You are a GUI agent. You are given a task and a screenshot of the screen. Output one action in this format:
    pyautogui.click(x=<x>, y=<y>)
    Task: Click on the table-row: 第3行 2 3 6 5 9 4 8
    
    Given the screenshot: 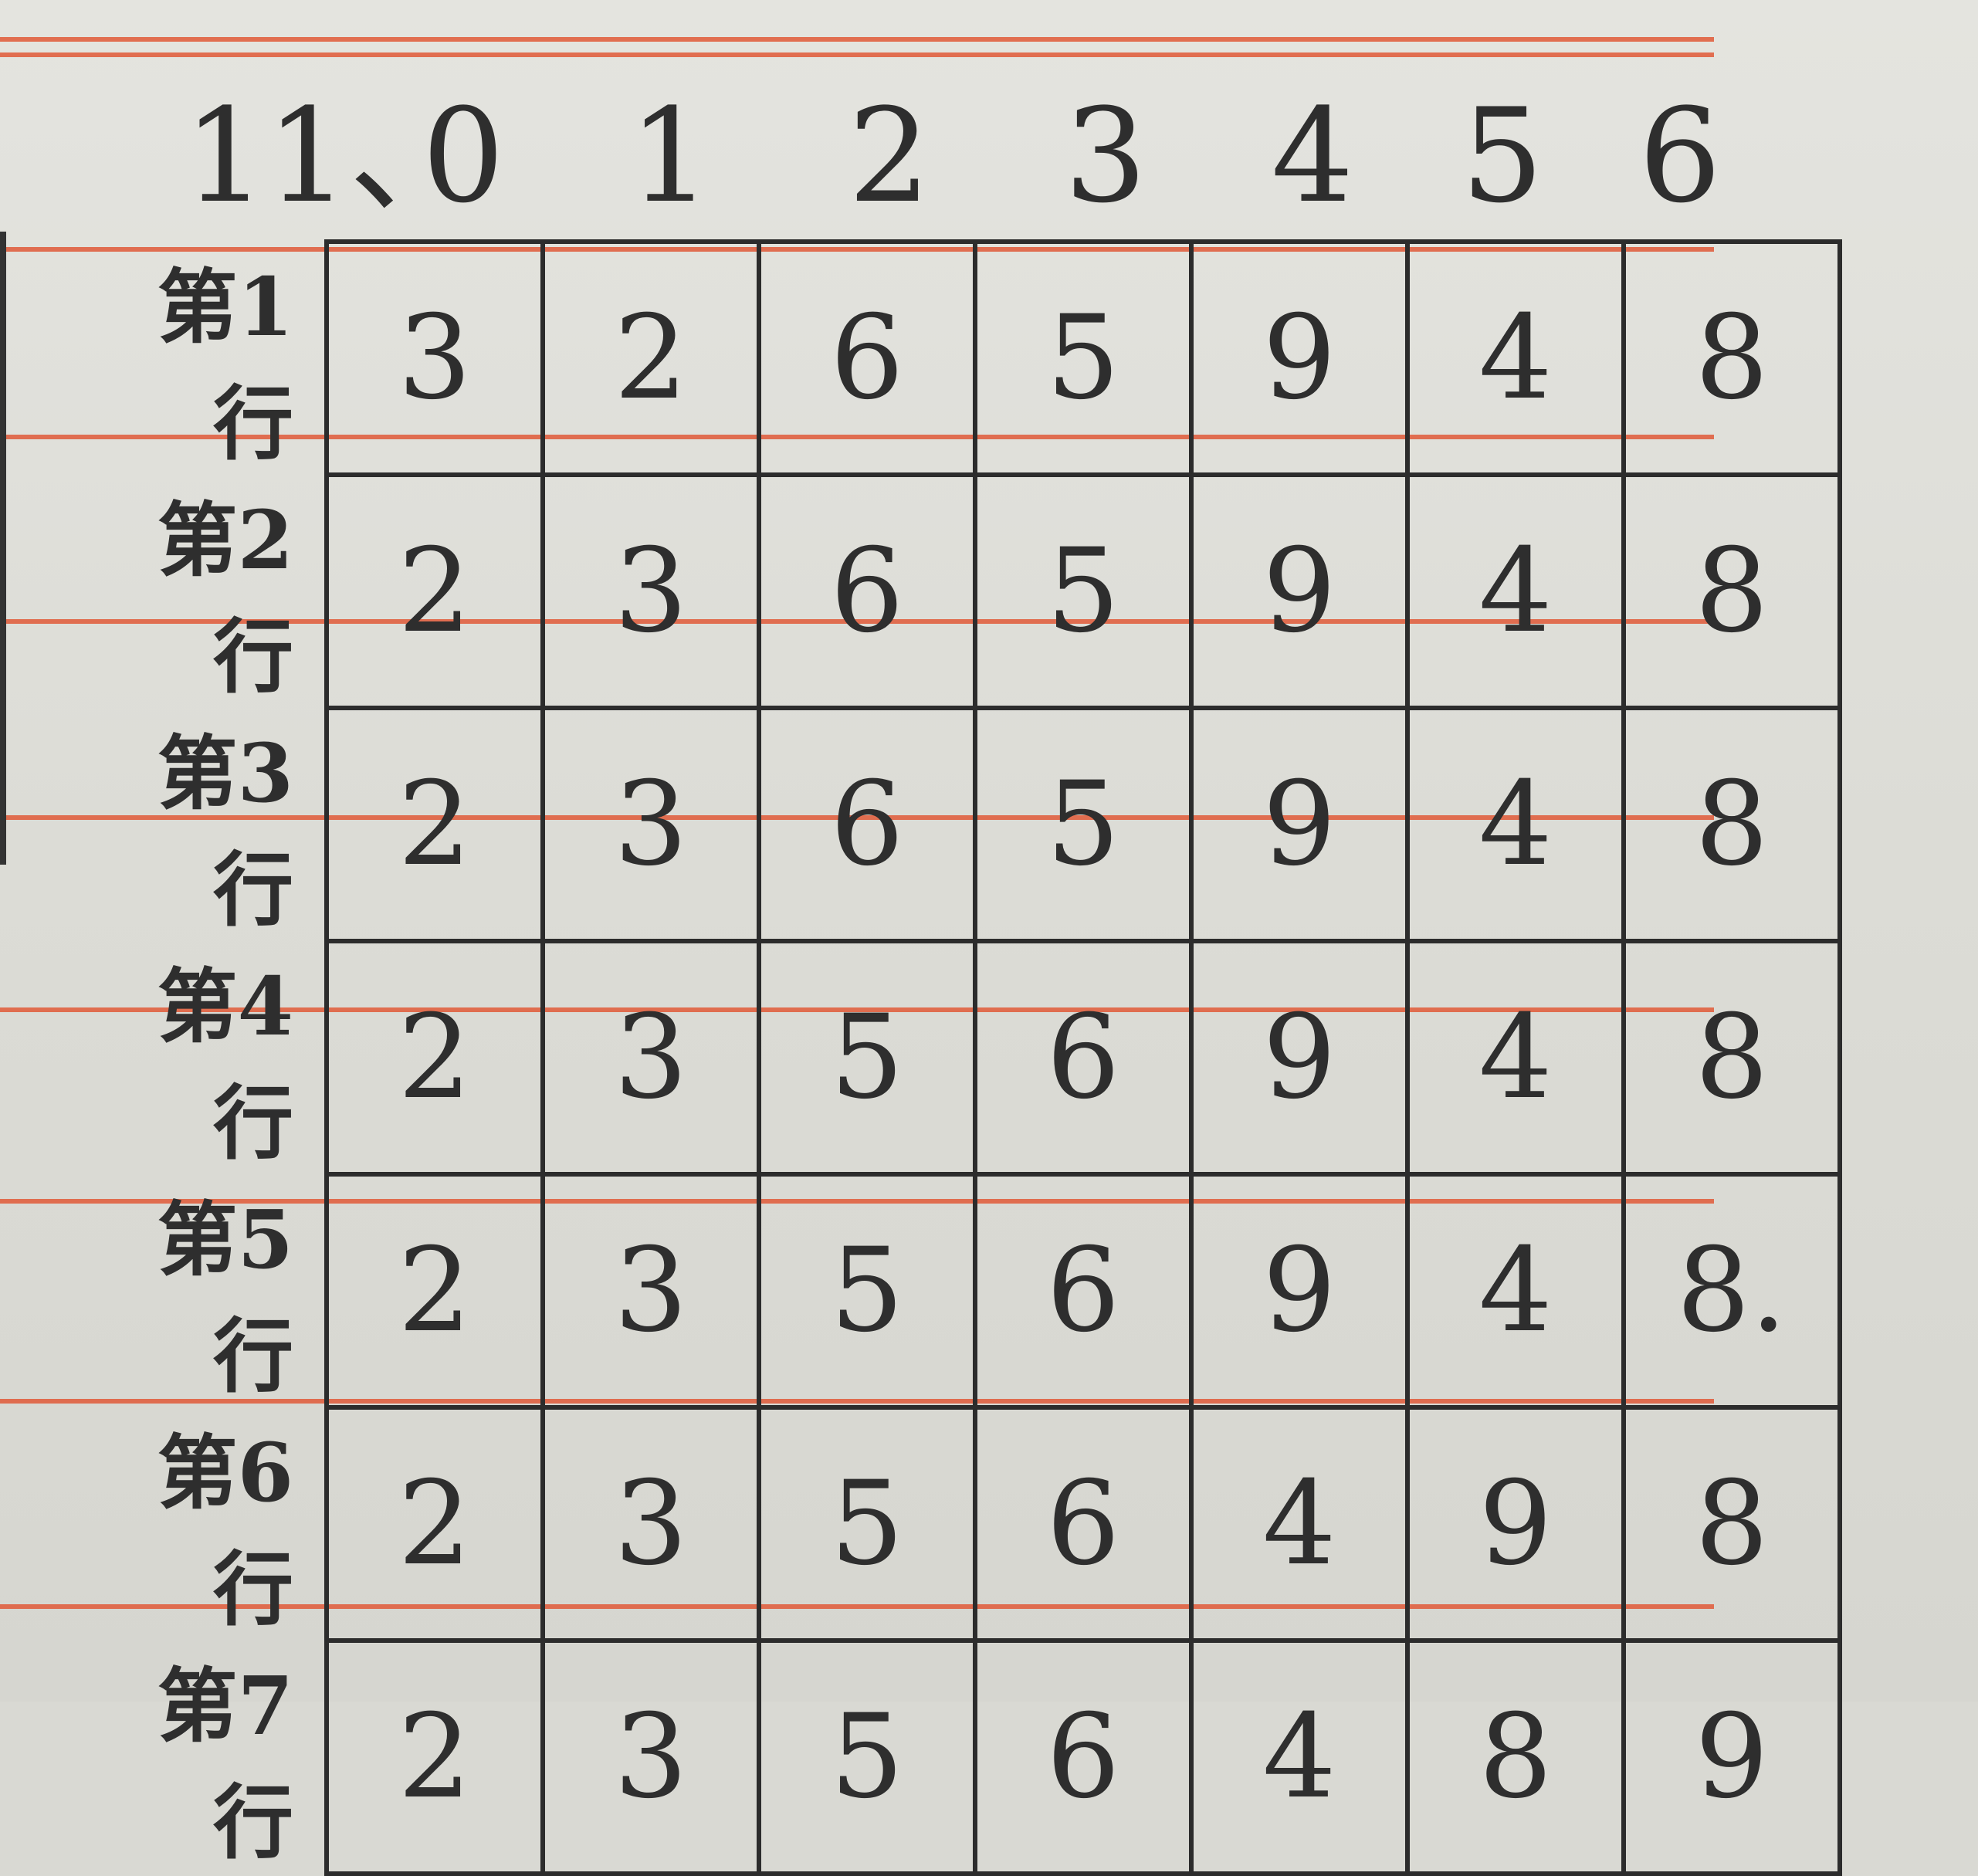 What is the action you would take?
    pyautogui.click(x=975, y=824)
    